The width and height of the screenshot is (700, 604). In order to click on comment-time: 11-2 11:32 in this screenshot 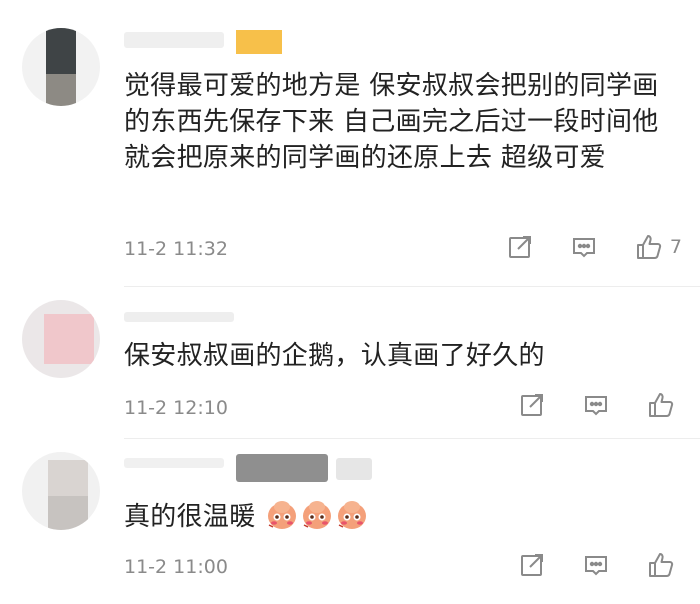, I will do `click(176, 249)`.